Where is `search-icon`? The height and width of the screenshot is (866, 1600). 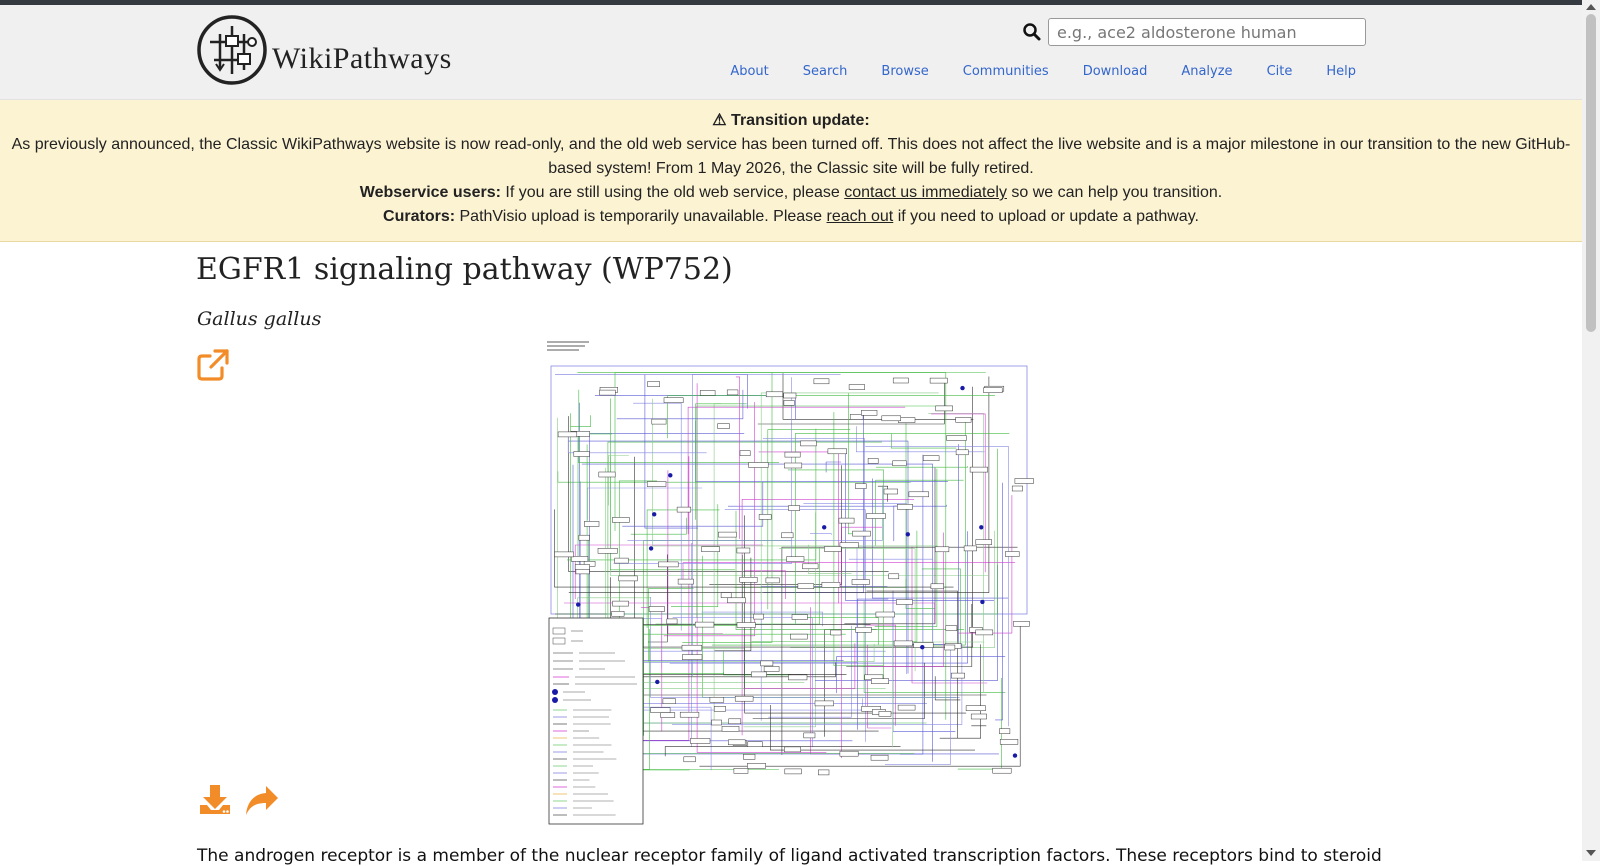 search-icon is located at coordinates (1032, 32).